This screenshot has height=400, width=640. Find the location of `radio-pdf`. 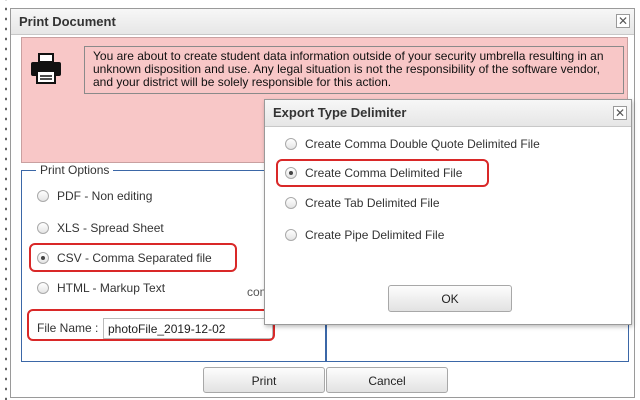

radio-pdf is located at coordinates (43, 196).